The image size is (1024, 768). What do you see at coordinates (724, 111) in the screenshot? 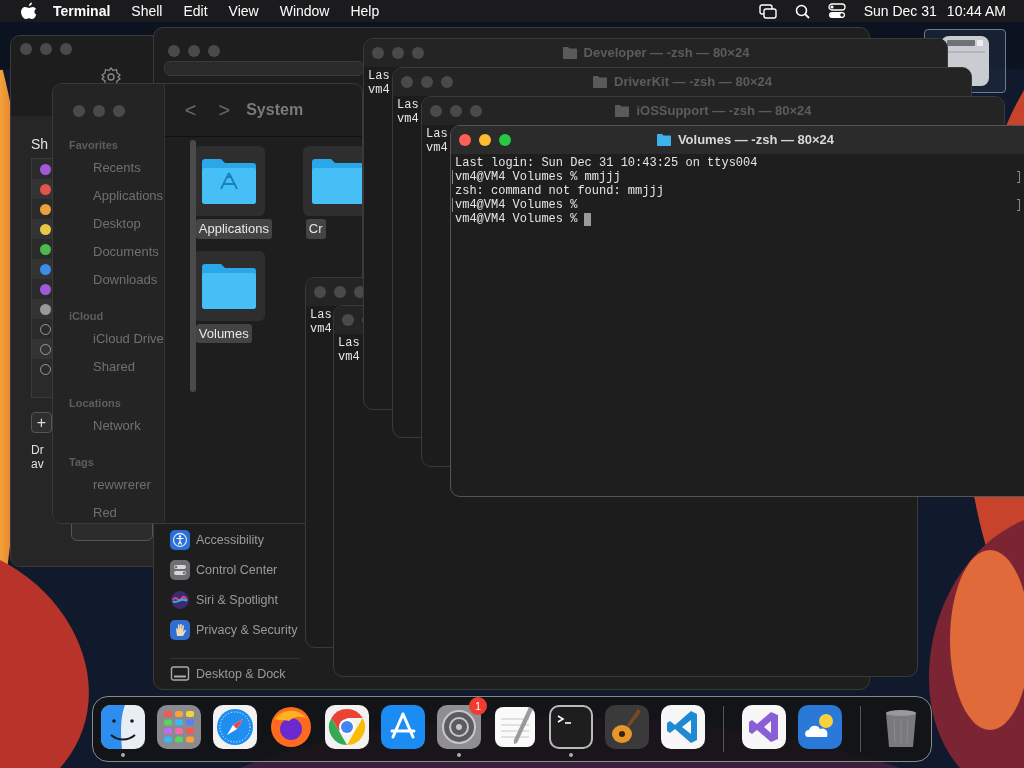
I see `window-title: iOSSupport — -zsh — 80×24` at bounding box center [724, 111].